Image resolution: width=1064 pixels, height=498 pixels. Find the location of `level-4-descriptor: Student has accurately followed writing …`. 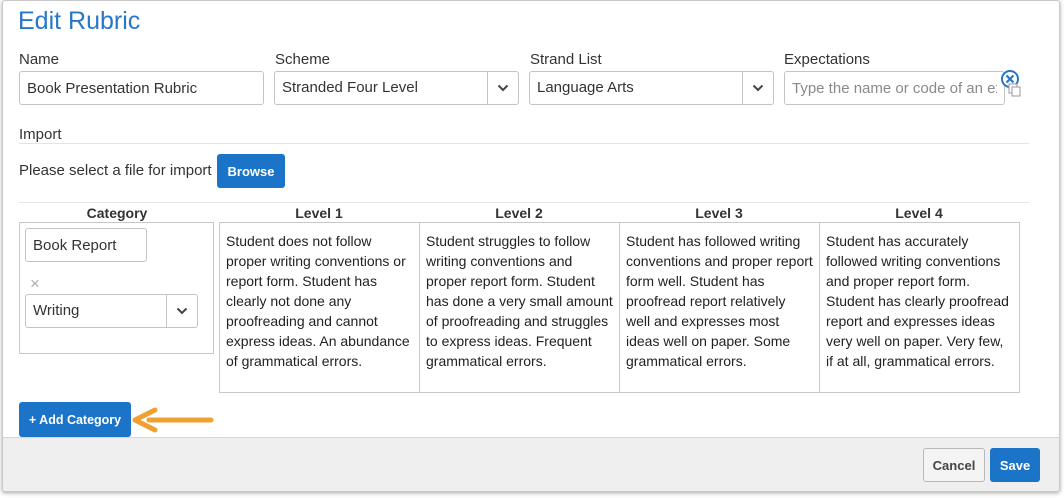

level-4-descriptor: Student has accurately followed writing … is located at coordinates (919, 307).